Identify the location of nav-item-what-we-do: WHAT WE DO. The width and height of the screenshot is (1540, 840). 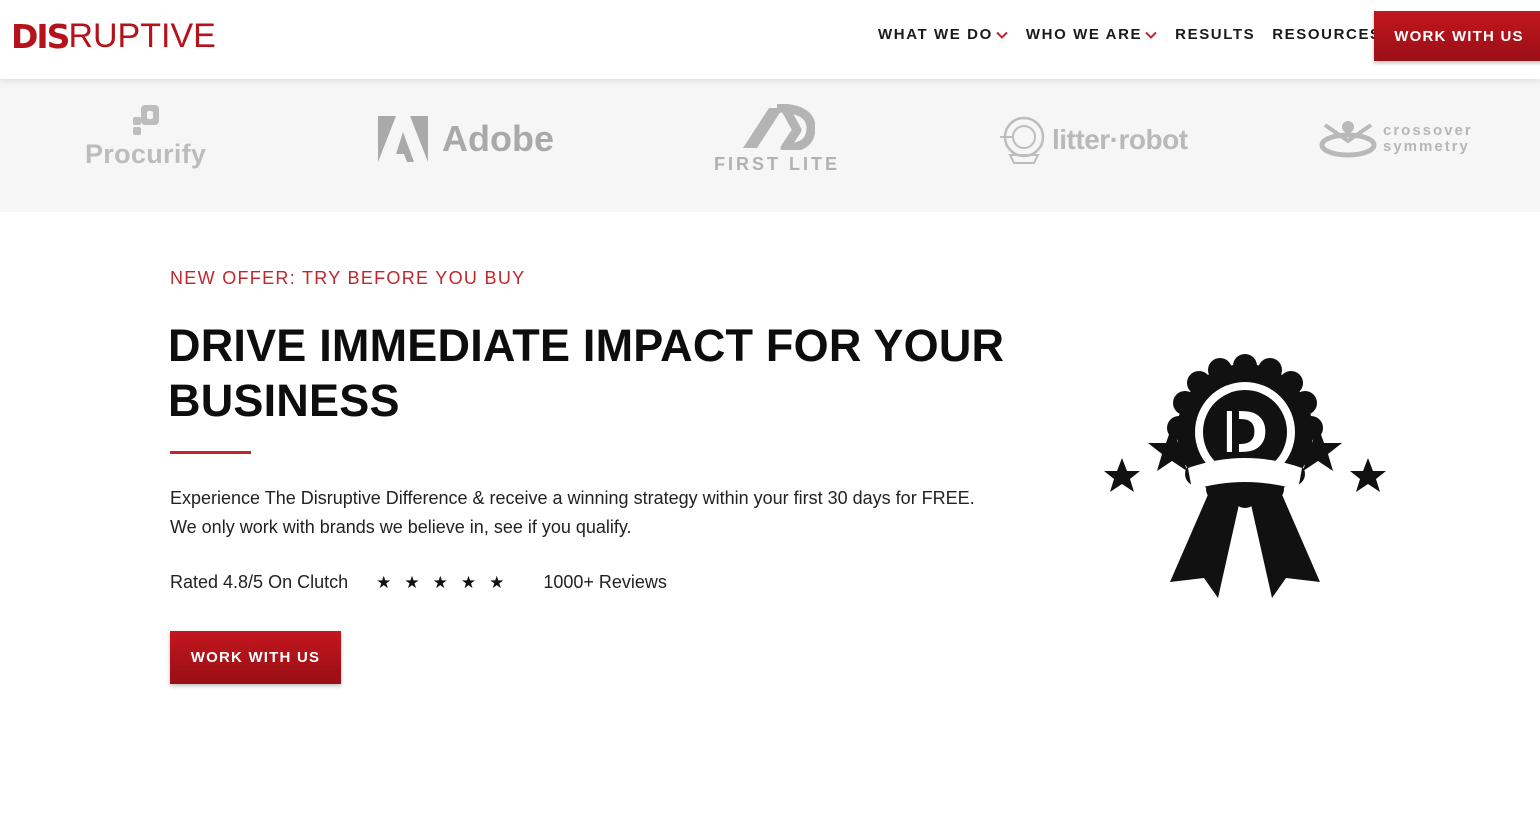
(943, 34).